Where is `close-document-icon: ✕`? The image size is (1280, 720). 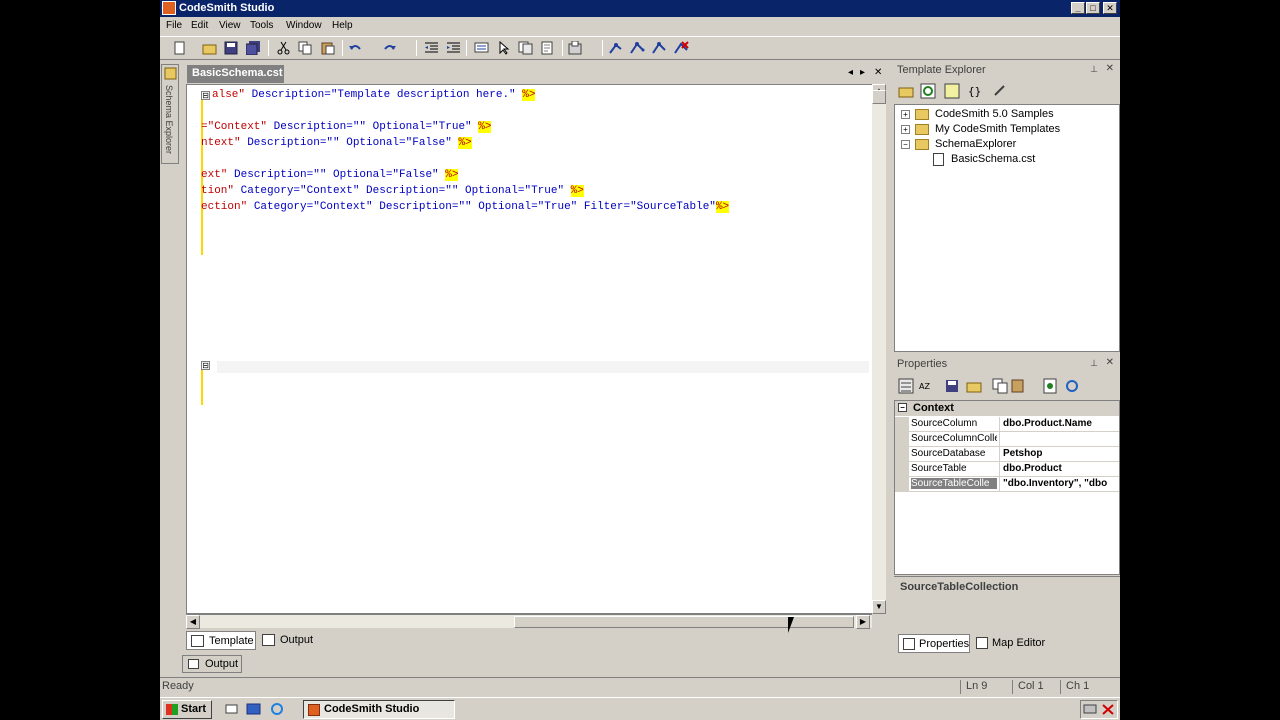
close-document-icon: ✕ is located at coordinates (878, 72).